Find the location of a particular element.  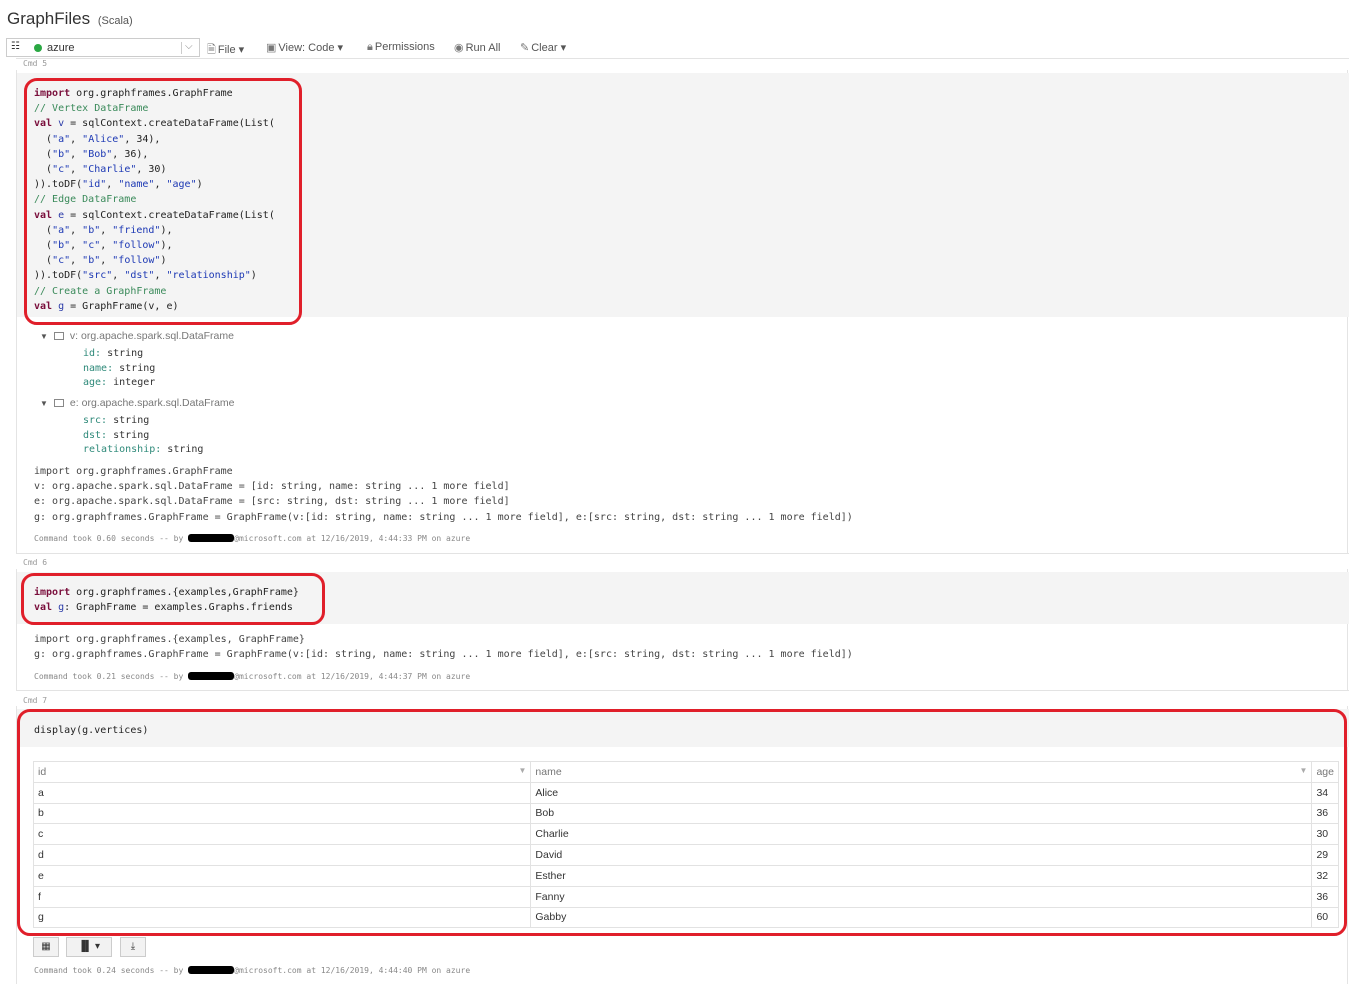

column-header-name: name ▼ is located at coordinates (921, 772).